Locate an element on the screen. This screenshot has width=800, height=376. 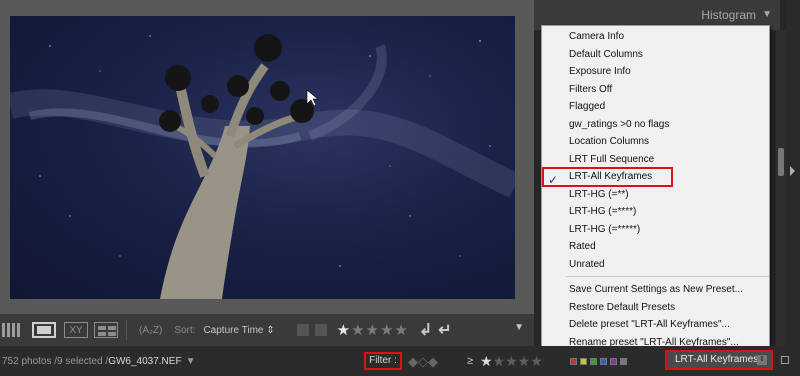
rotate-right-icon: ↵ is located at coordinates (444, 330).